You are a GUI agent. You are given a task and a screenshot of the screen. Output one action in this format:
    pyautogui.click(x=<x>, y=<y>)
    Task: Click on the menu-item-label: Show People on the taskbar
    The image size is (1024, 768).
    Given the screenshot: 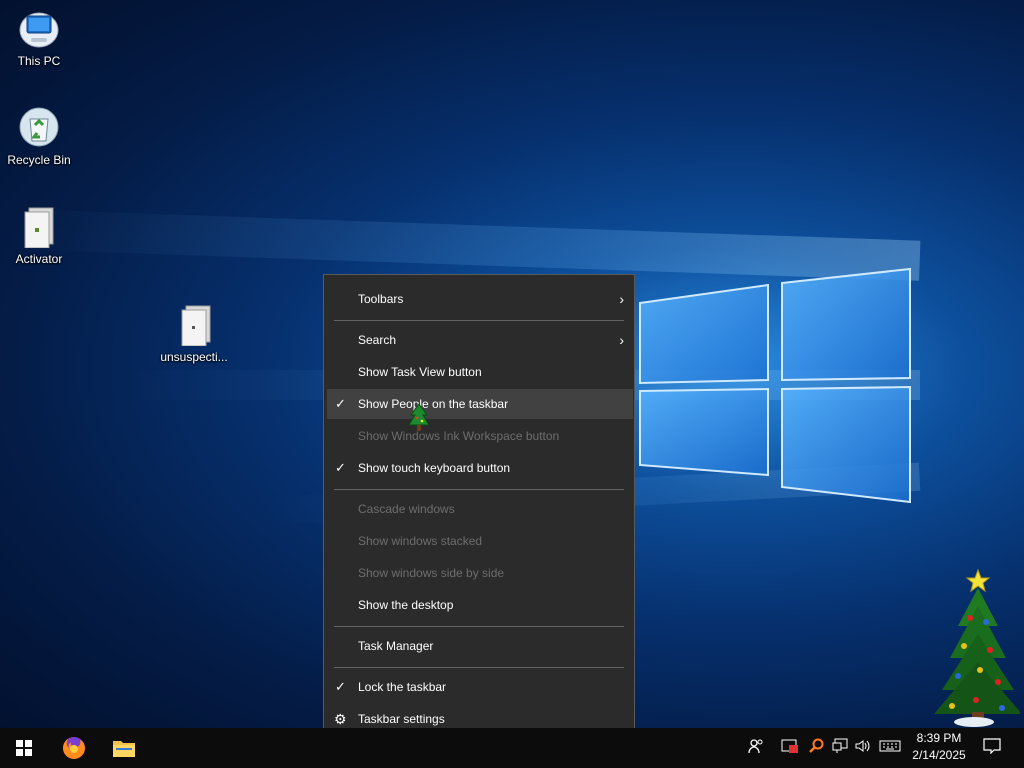 What is the action you would take?
    pyautogui.click(x=433, y=404)
    